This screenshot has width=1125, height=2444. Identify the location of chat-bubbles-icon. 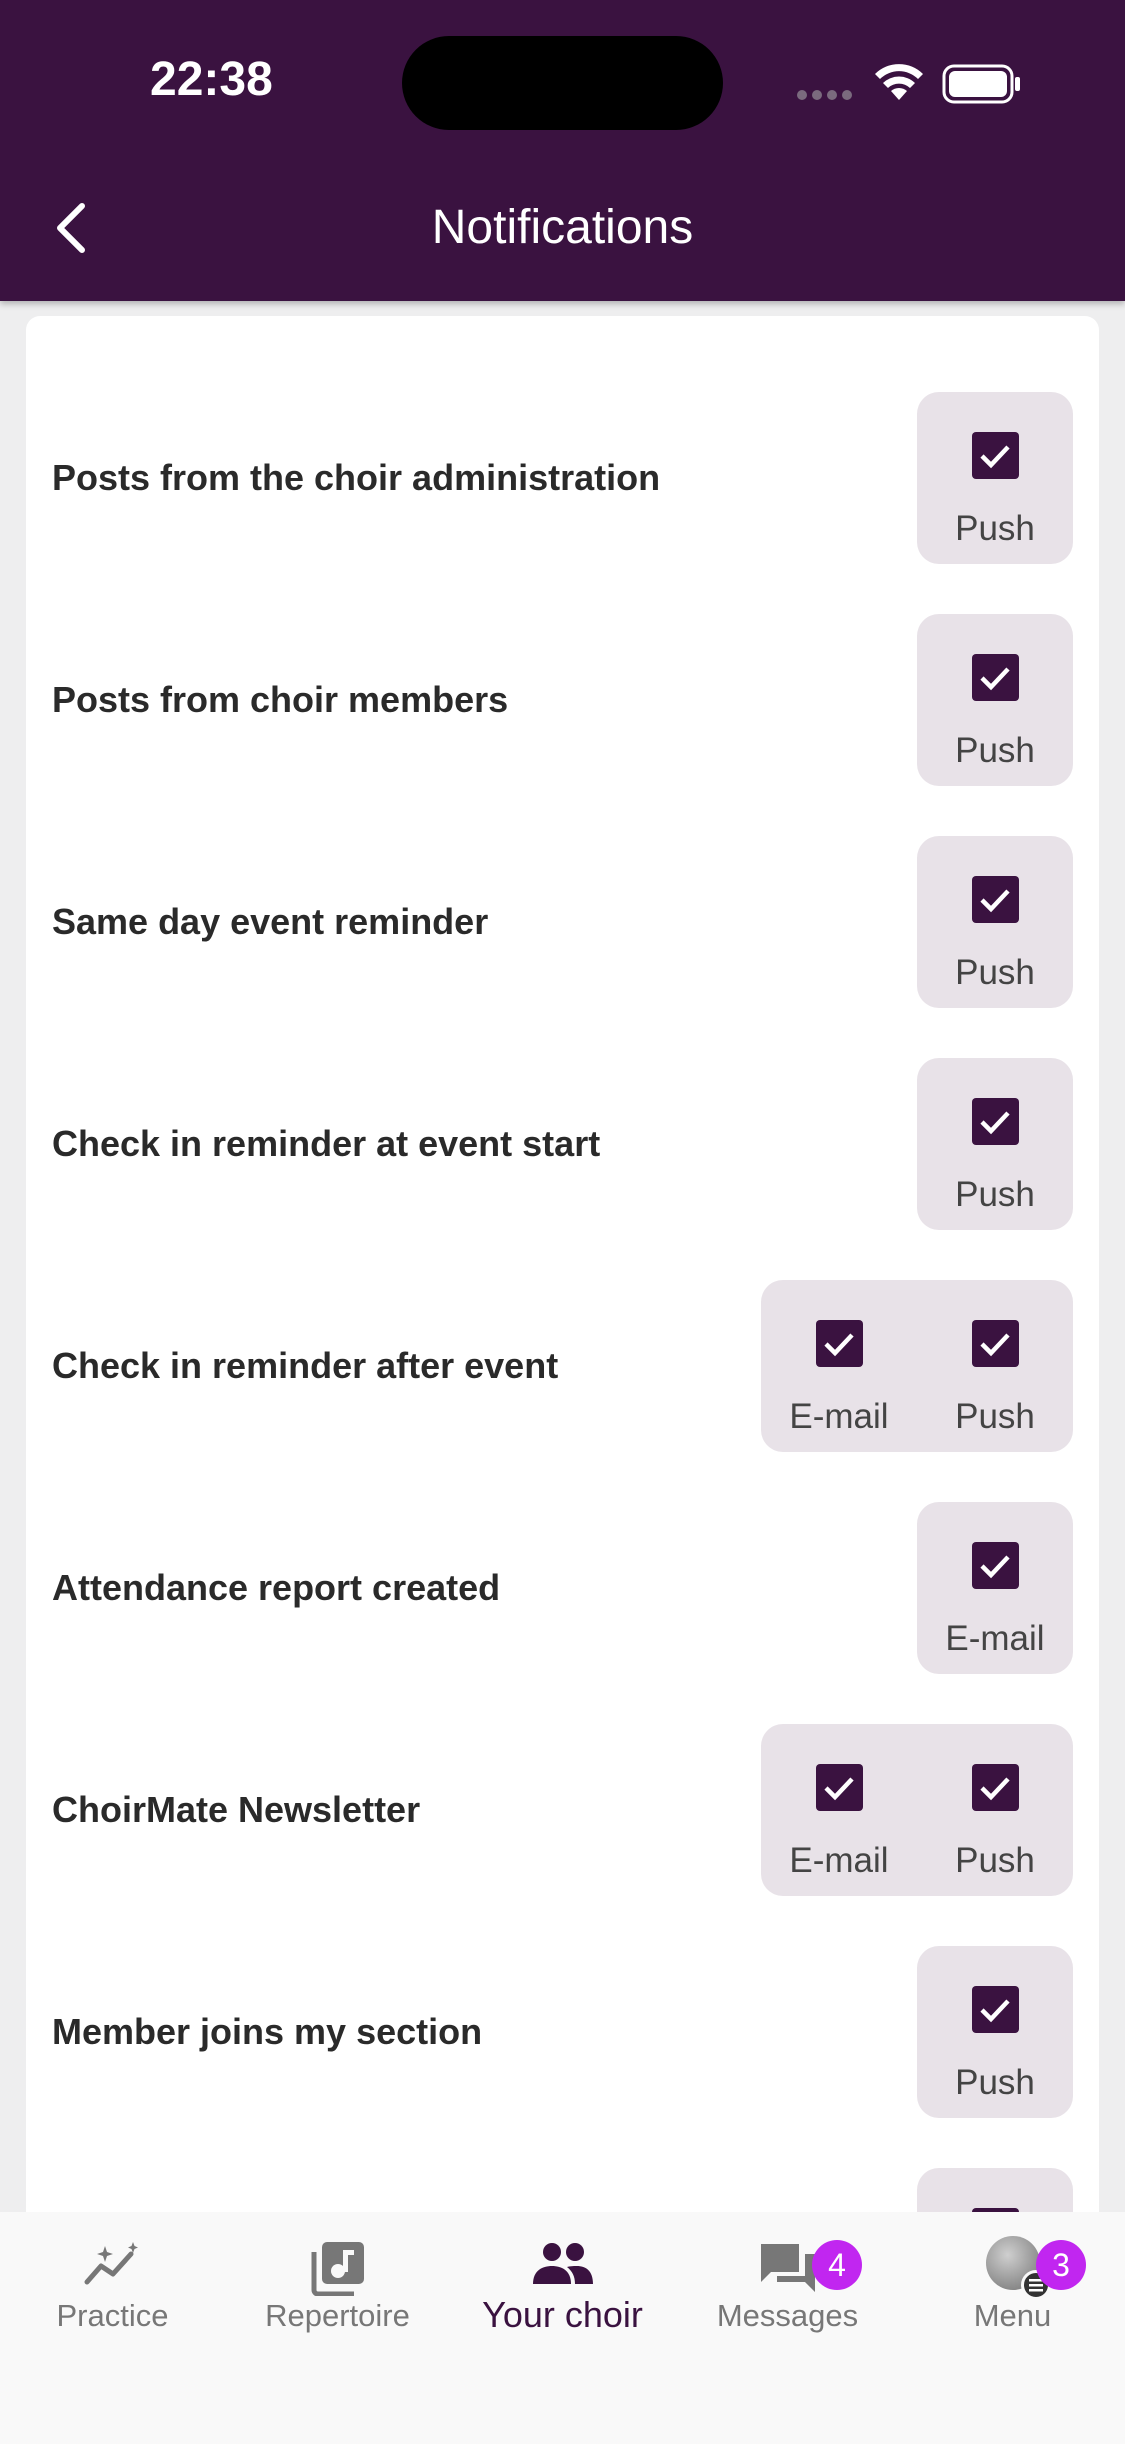
(787, 2268).